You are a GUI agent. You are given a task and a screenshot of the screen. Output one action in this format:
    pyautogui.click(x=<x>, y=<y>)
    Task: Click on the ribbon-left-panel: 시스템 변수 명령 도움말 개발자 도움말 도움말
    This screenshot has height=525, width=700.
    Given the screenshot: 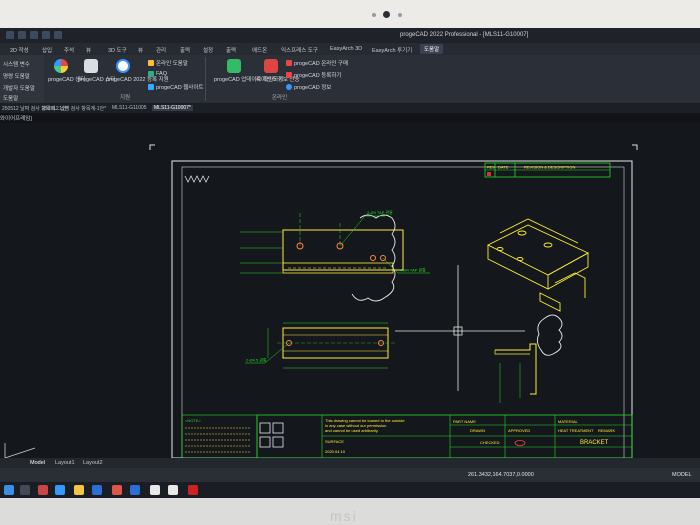 What is the action you would take?
    pyautogui.click(x=22, y=79)
    